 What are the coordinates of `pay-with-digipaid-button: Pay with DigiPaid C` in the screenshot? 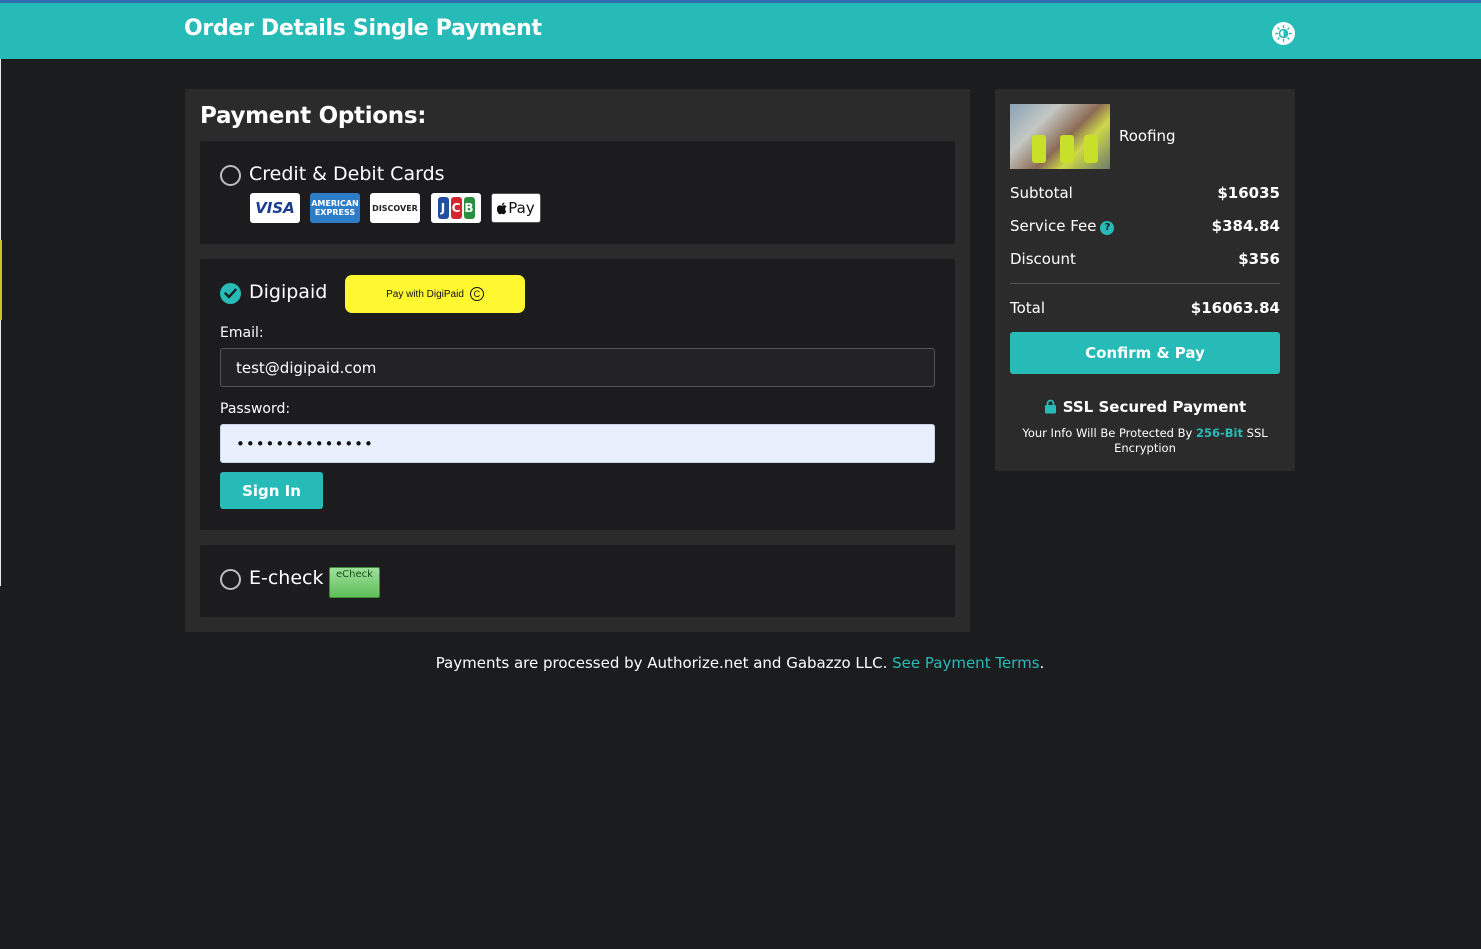 It's located at (435, 294).